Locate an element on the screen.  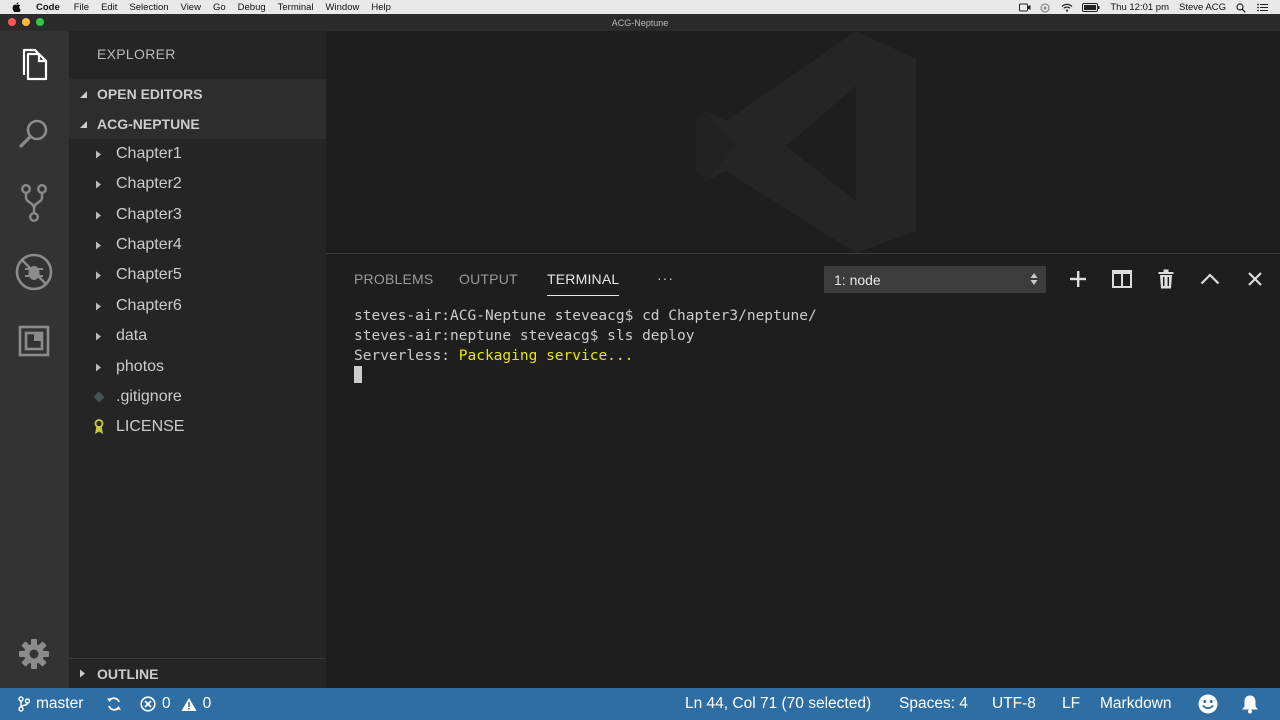
debug-icon is located at coordinates (34, 272).